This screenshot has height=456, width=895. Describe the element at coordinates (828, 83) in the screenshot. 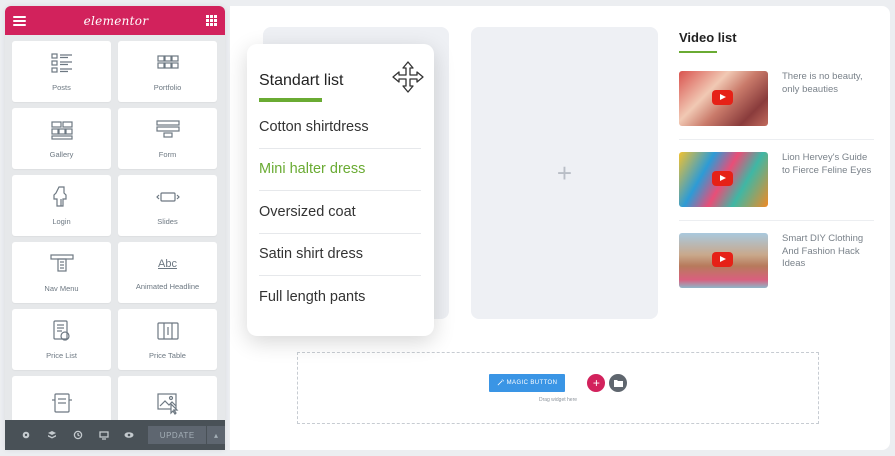

I see `video-title: There is no beauty, only beauties` at that location.